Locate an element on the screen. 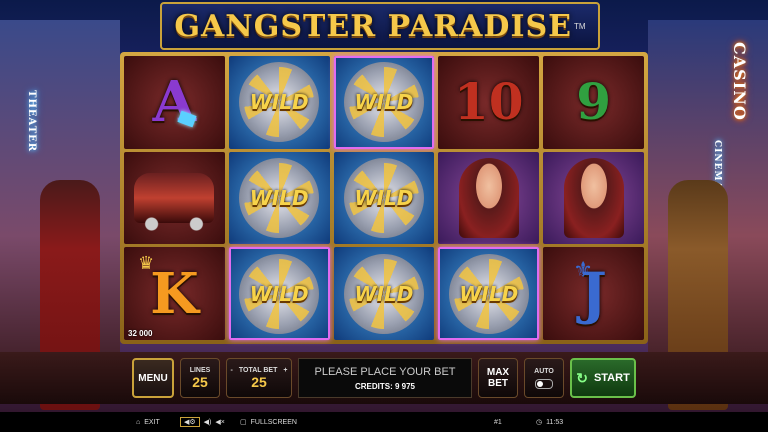  message-panel: PLEASE PLACE YOUR BET CREDITS: 9 975 is located at coordinates (385, 378).